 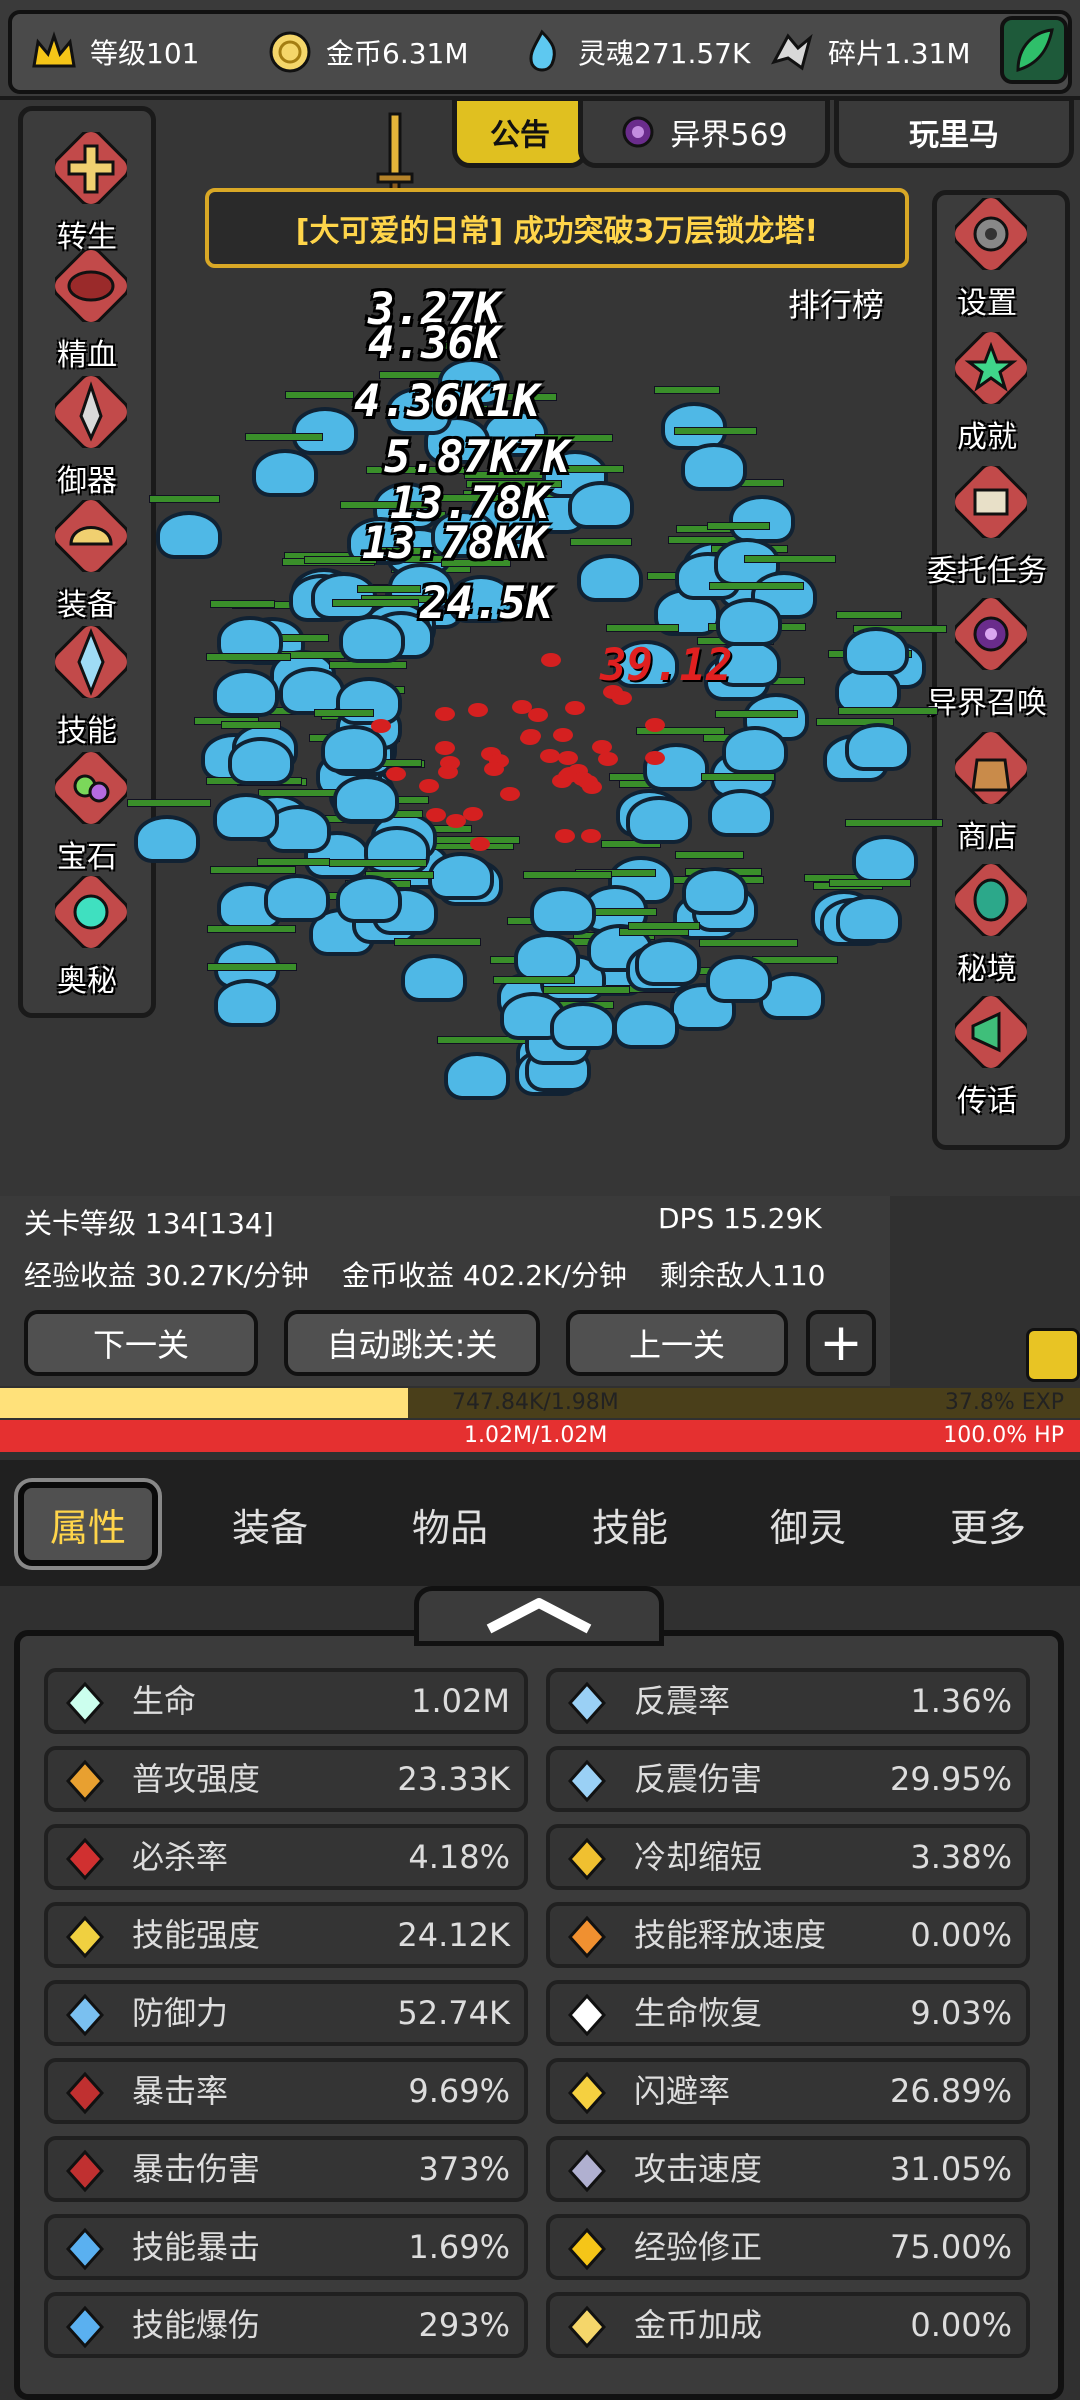 What do you see at coordinates (87, 194) in the screenshot?
I see `rebirth-button: 转生` at bounding box center [87, 194].